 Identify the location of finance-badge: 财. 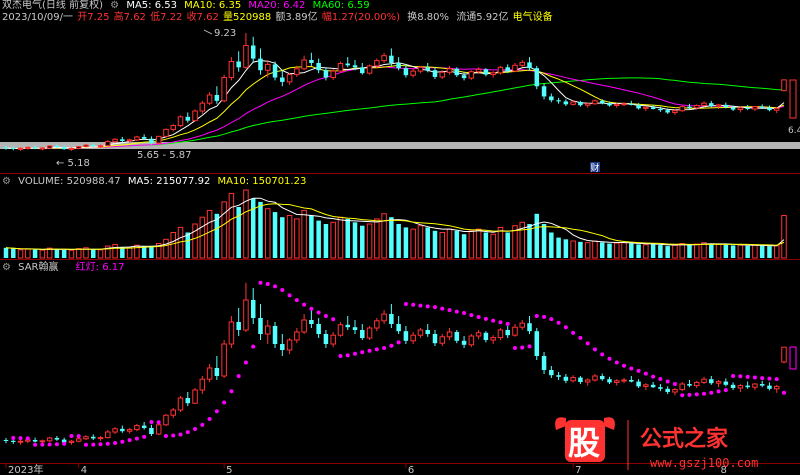
(595, 168).